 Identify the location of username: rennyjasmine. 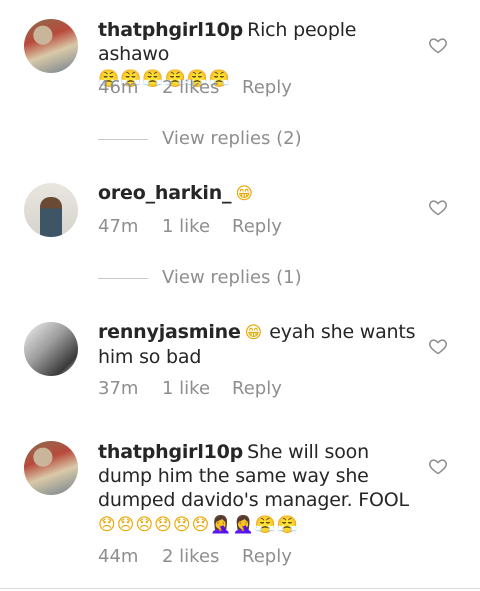
(169, 332).